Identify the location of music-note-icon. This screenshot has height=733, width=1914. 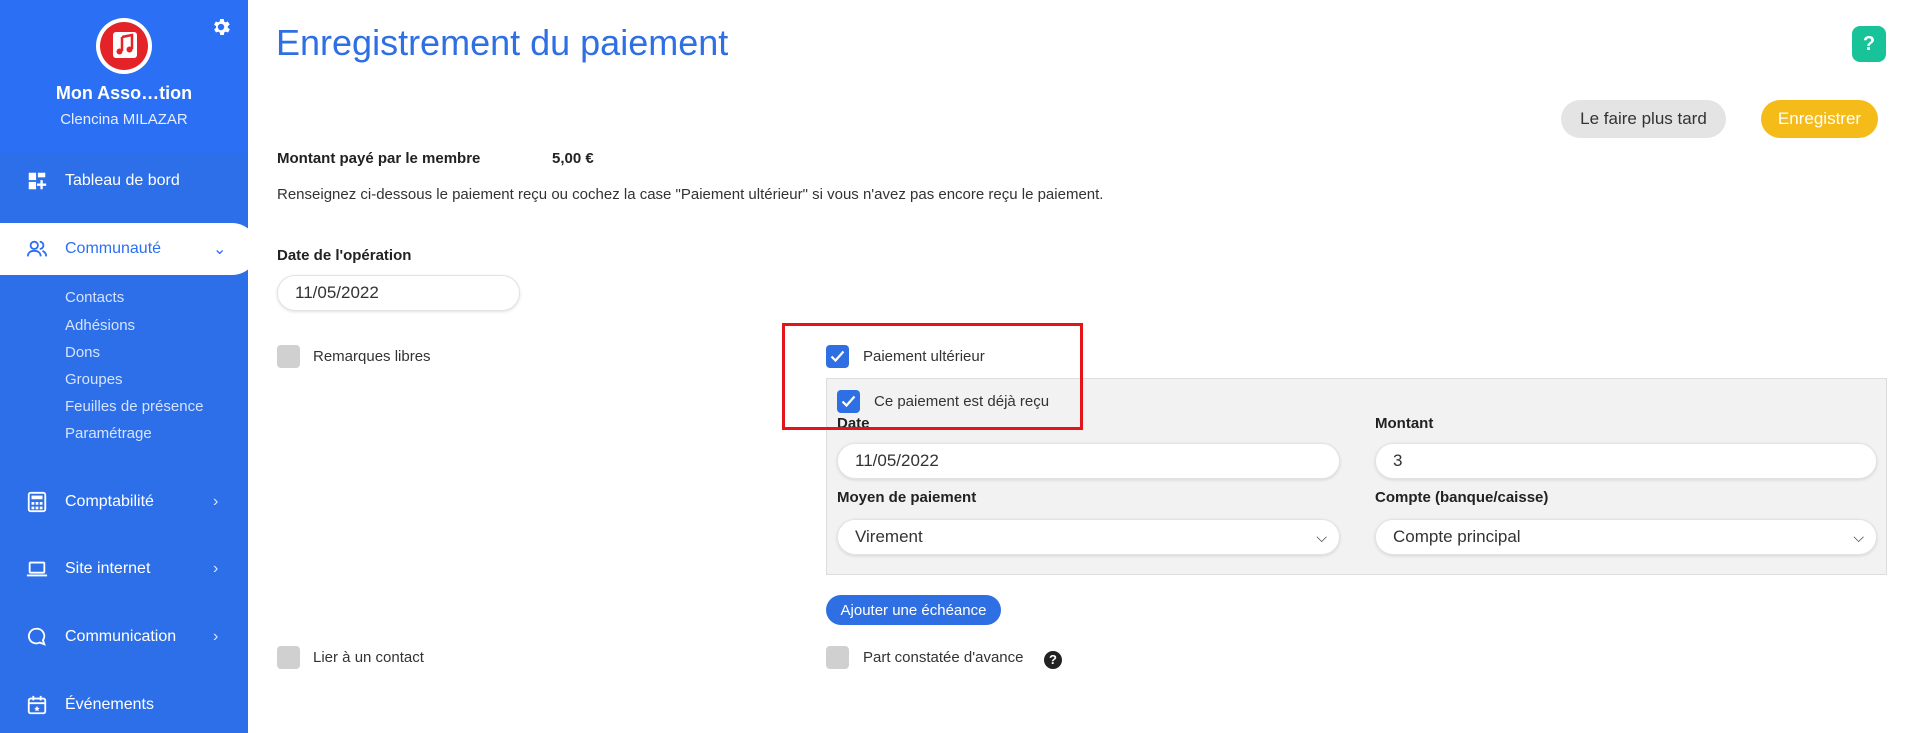
(124, 46).